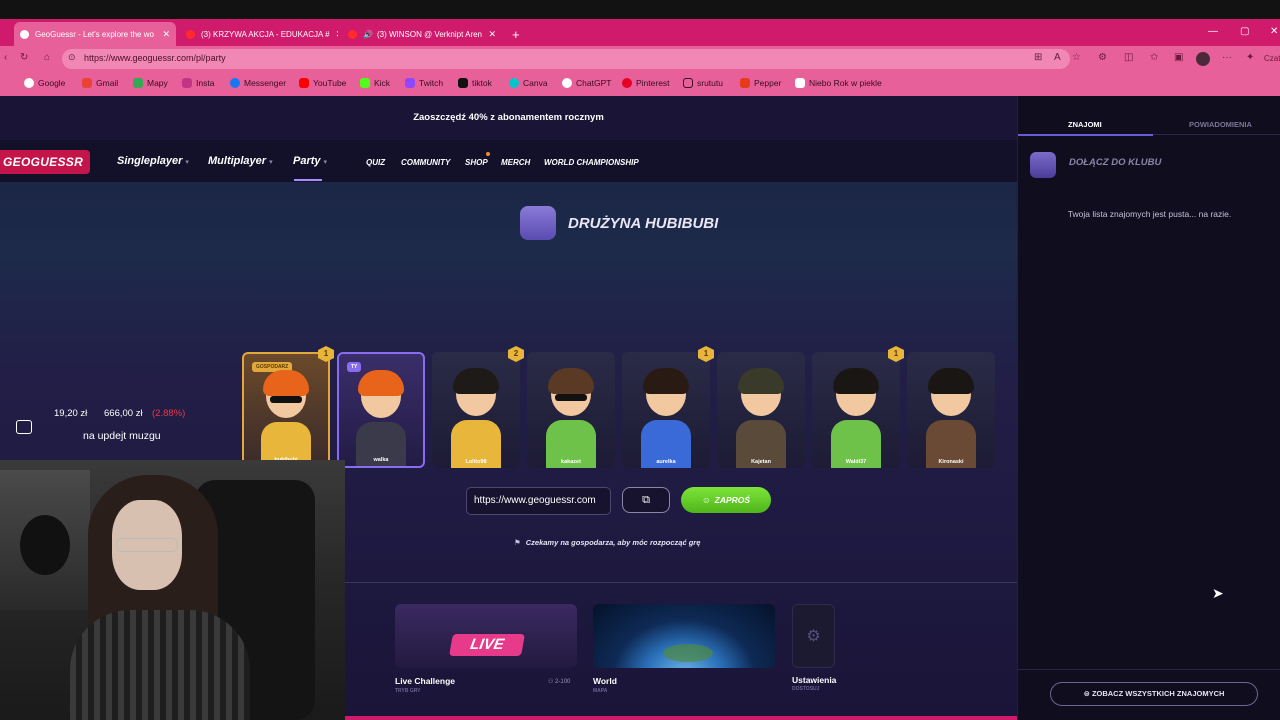 This screenshot has width=1280, height=720. What do you see at coordinates (5, 57) in the screenshot?
I see `back-icon: ‹` at bounding box center [5, 57].